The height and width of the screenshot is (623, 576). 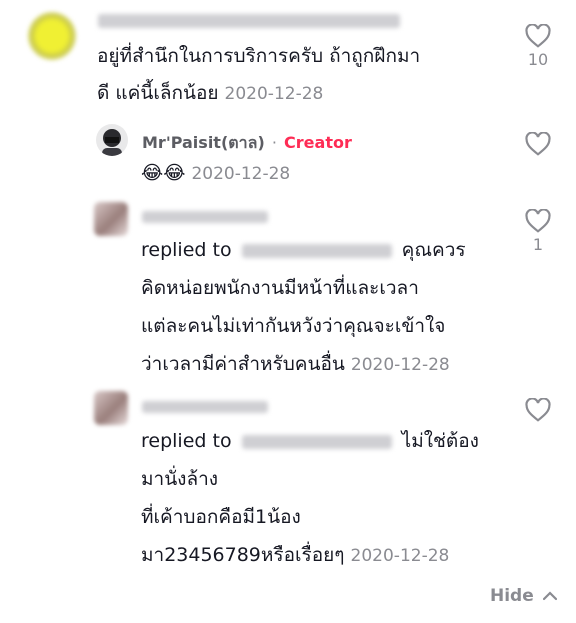 What do you see at coordinates (433, 250) in the screenshot?
I see `reply-text: คุณควร` at bounding box center [433, 250].